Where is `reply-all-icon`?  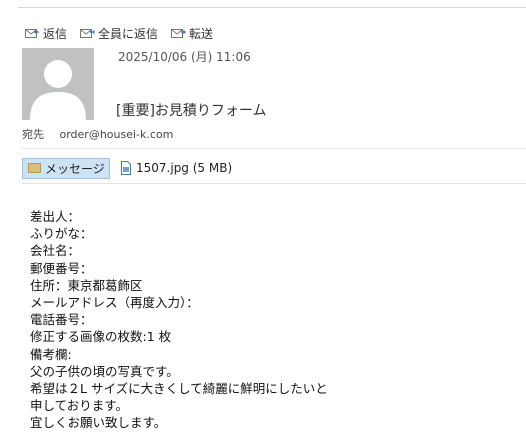
reply-all-icon is located at coordinates (87, 33).